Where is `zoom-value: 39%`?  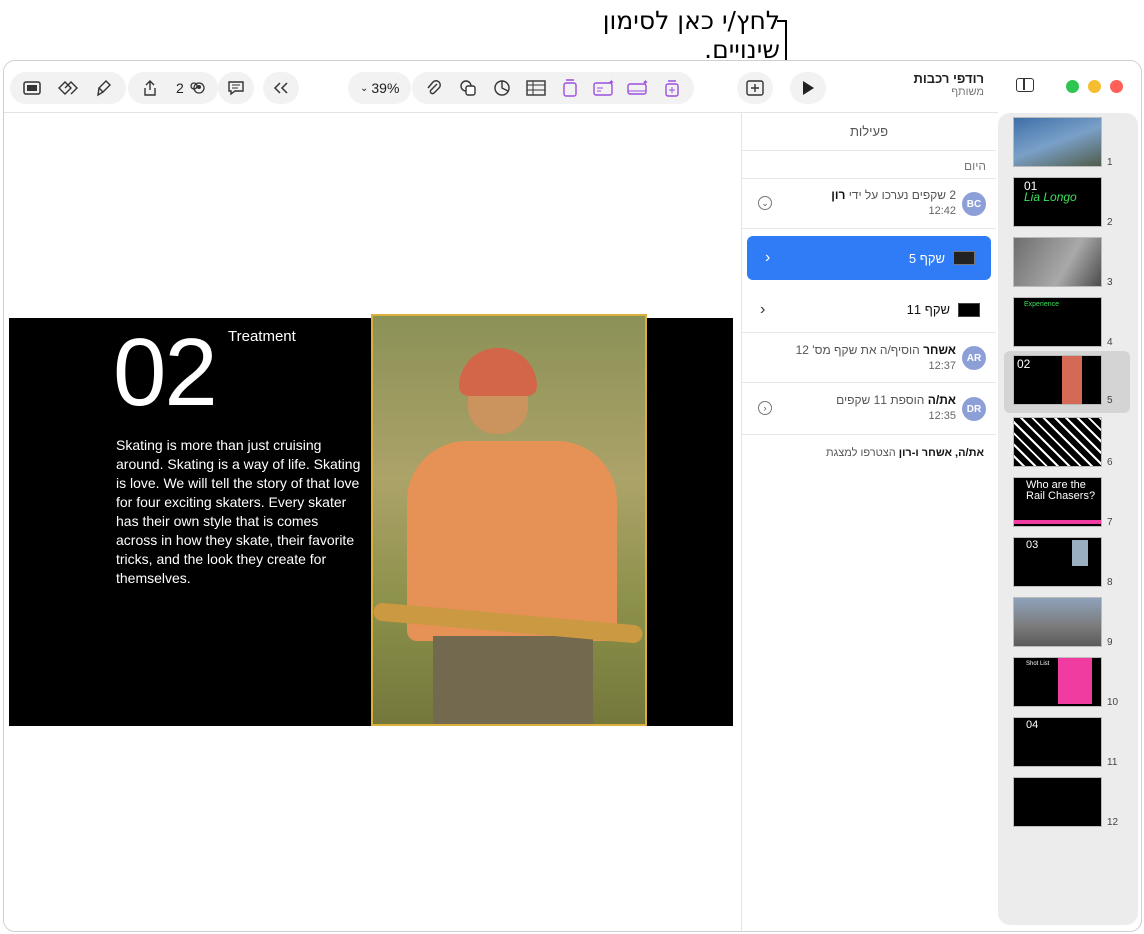
zoom-value: 39% is located at coordinates (385, 88).